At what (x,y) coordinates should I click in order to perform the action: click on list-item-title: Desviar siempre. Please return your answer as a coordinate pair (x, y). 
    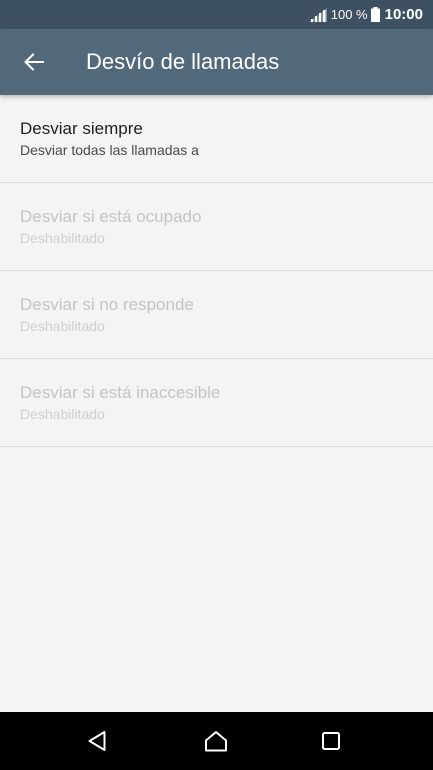
    Looking at the image, I should click on (81, 128).